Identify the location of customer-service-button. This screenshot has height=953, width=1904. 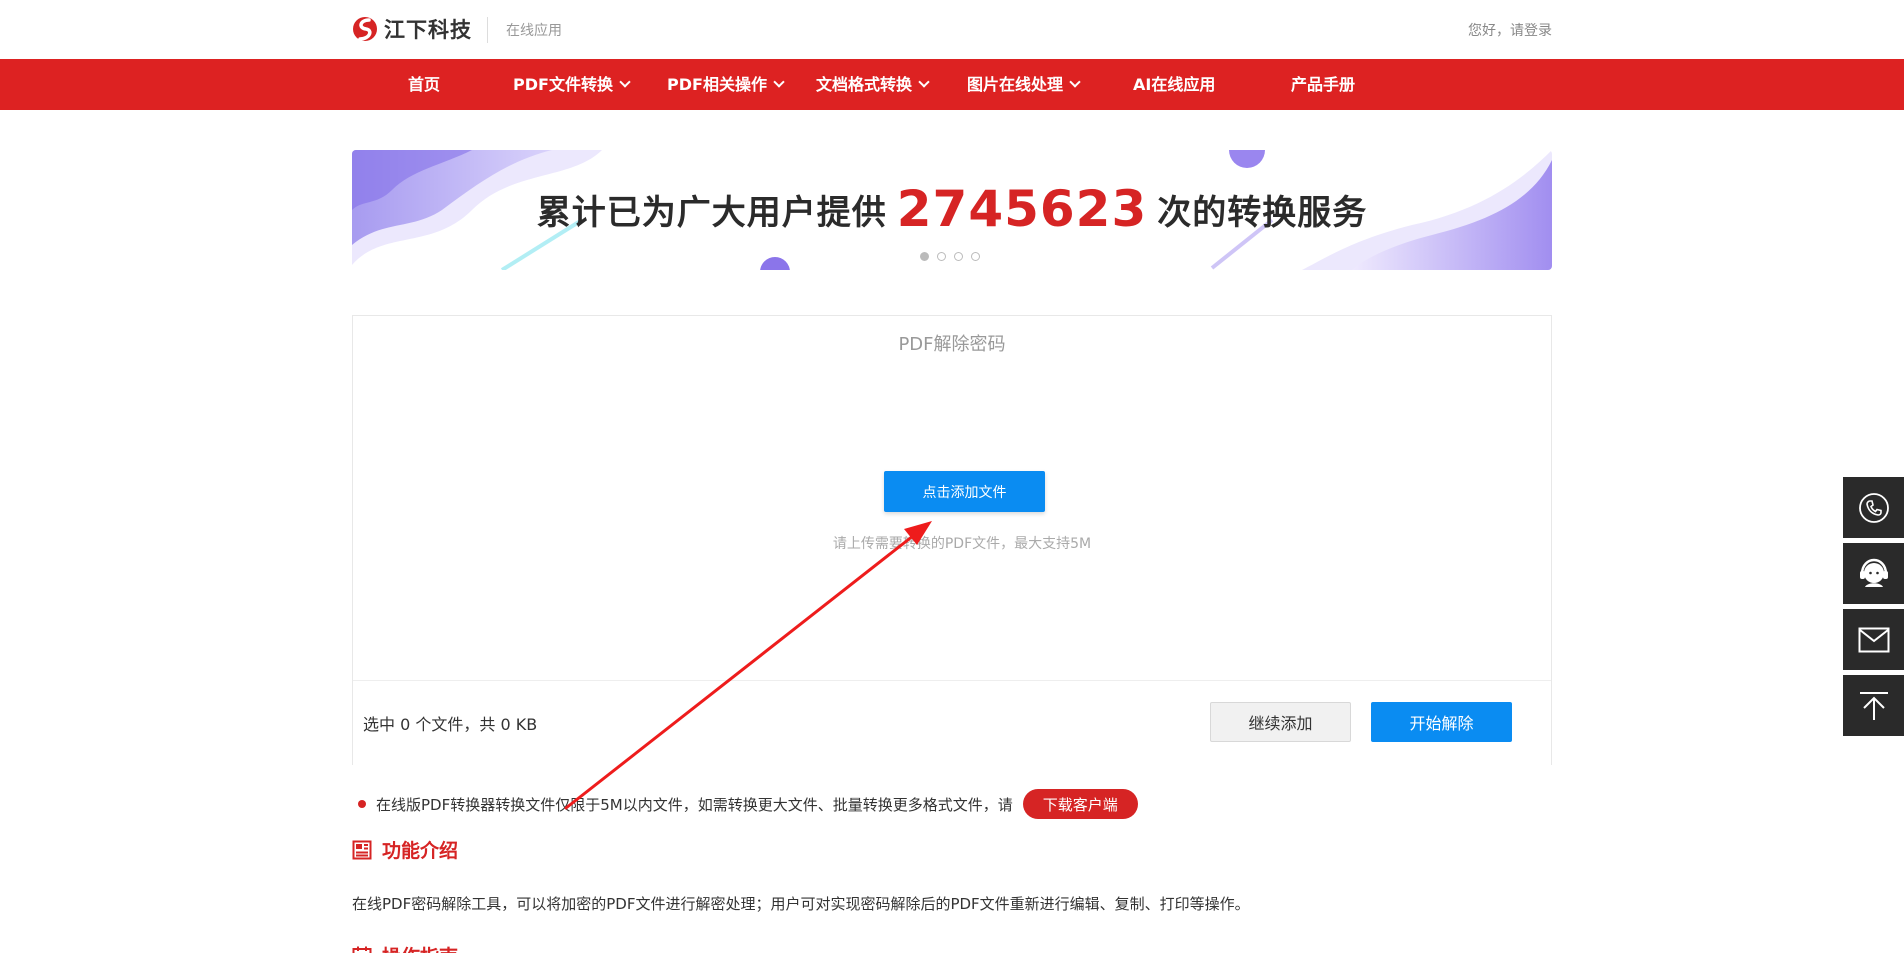
(1873, 573).